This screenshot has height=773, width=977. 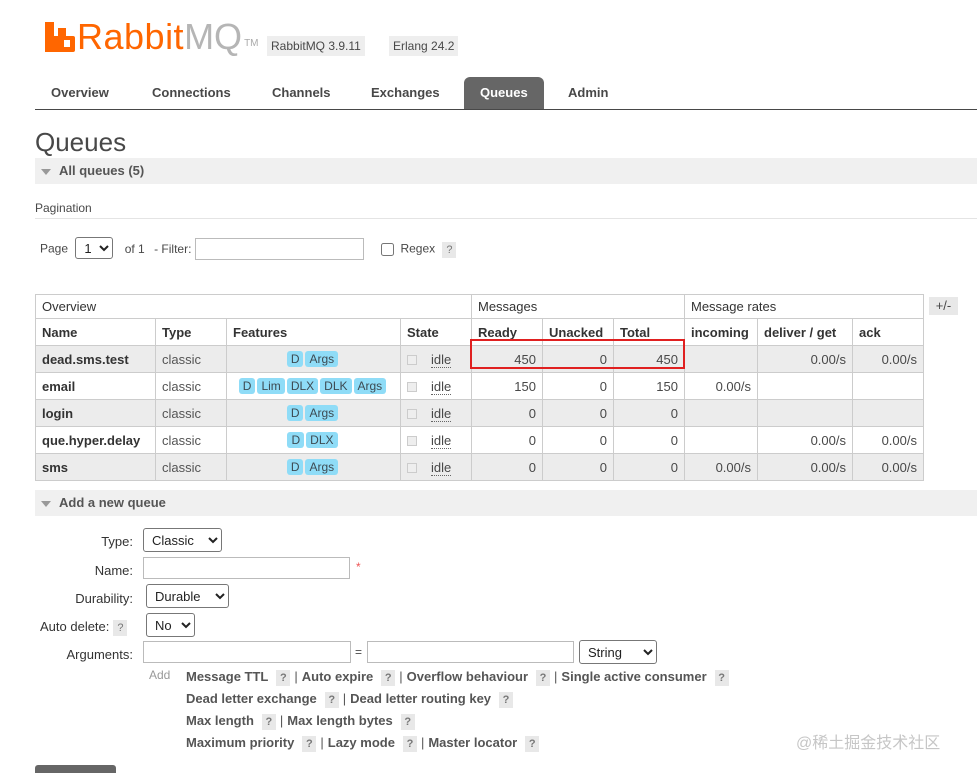 What do you see at coordinates (134, 248) in the screenshot?
I see `page-of-label: of 1` at bounding box center [134, 248].